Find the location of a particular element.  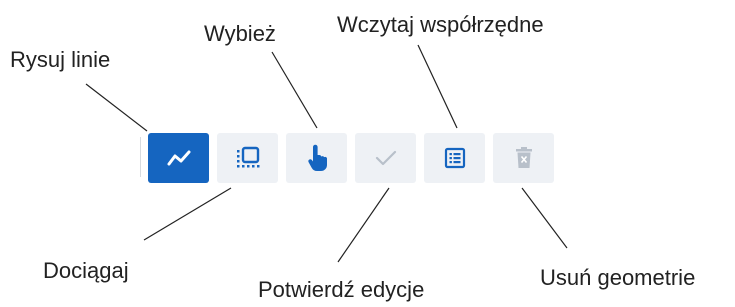

callout-delete: Usuń geometrie is located at coordinates (618, 277).